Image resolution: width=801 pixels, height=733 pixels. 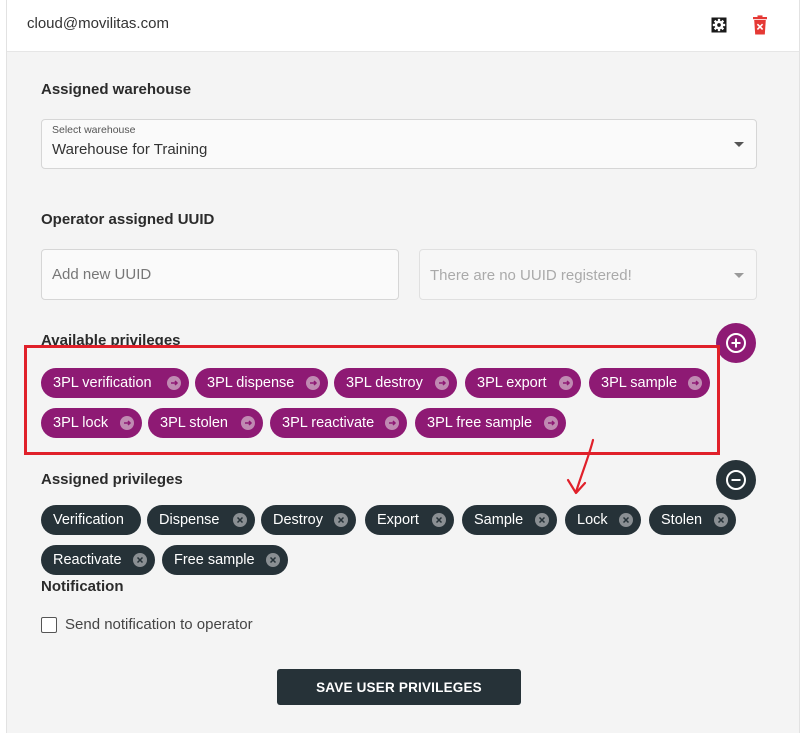 I want to click on assigned-privilege-chip: Reactivate, so click(x=98, y=560).